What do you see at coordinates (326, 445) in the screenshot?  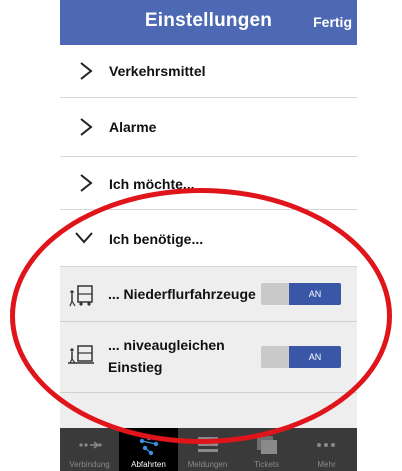 I see `more-dots-icon` at bounding box center [326, 445].